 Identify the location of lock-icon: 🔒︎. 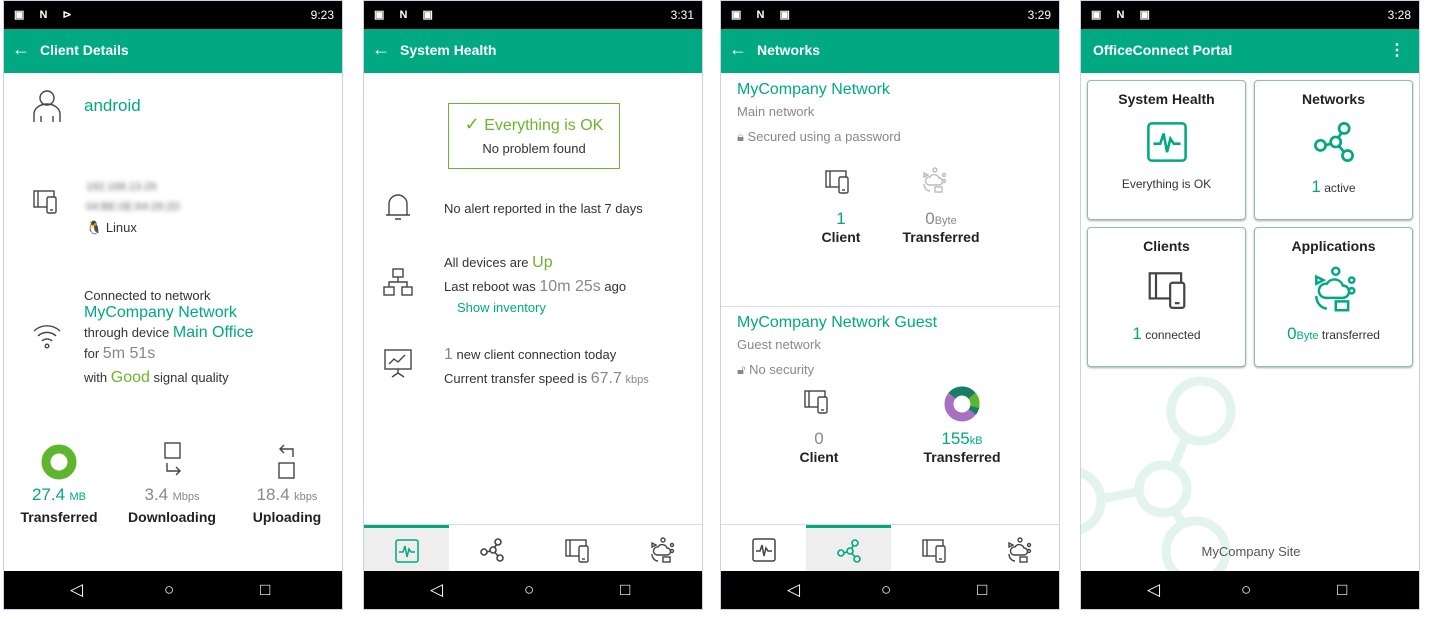
(740, 136).